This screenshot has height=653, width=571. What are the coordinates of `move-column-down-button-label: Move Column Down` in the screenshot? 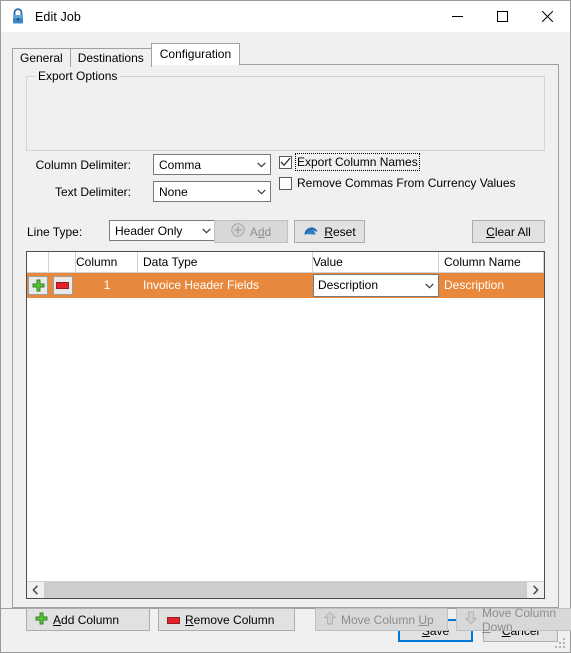 It's located at (519, 619).